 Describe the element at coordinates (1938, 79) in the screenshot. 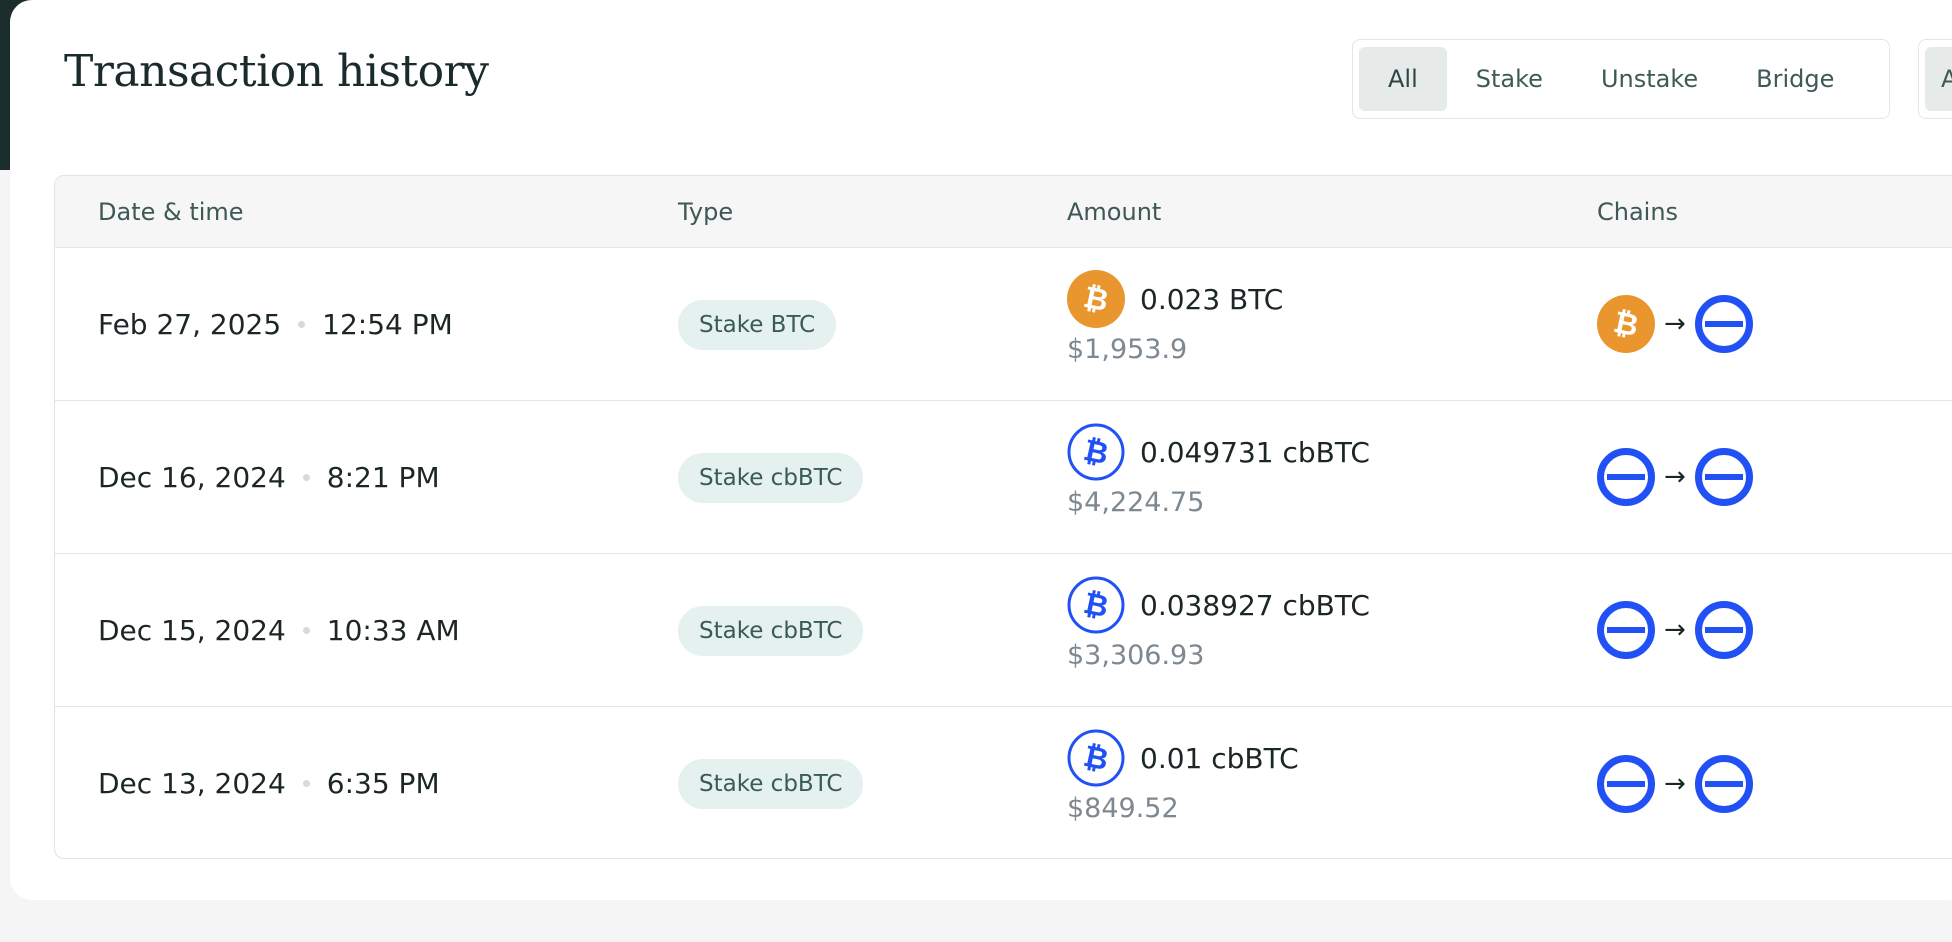

I see `secondary-filter-option: A` at that location.